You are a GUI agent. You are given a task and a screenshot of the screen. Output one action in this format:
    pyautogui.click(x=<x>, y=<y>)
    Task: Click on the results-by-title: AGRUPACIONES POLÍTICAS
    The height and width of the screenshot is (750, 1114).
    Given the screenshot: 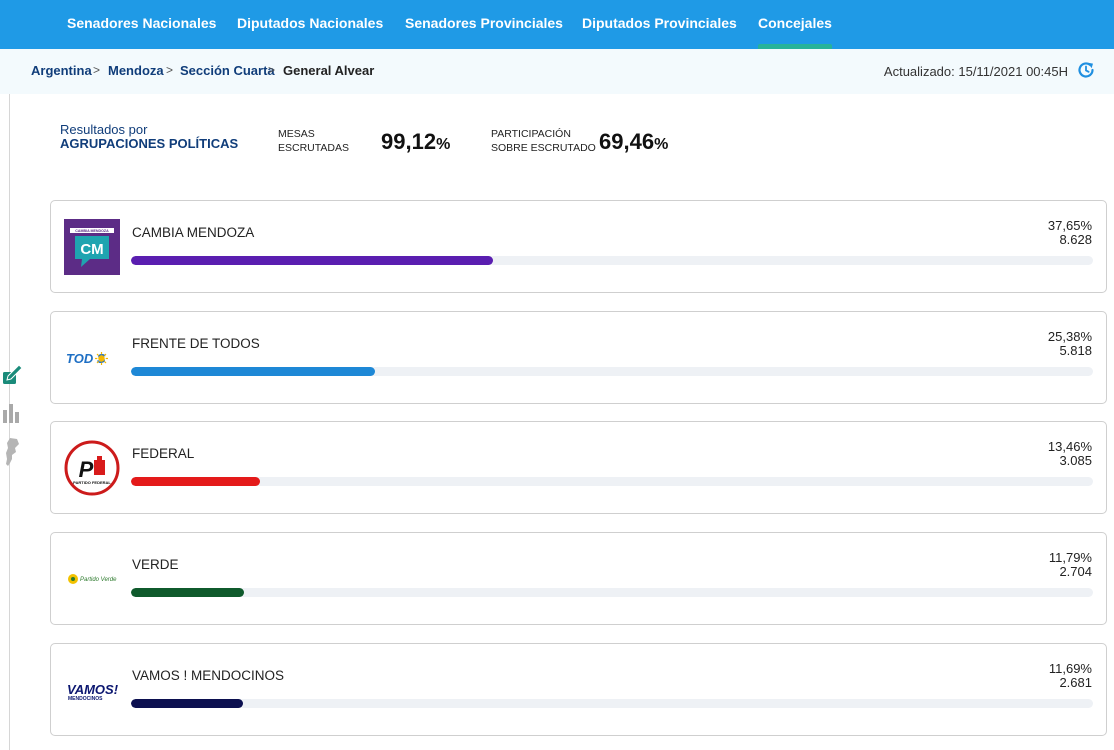 What is the action you would take?
    pyautogui.click(x=149, y=143)
    